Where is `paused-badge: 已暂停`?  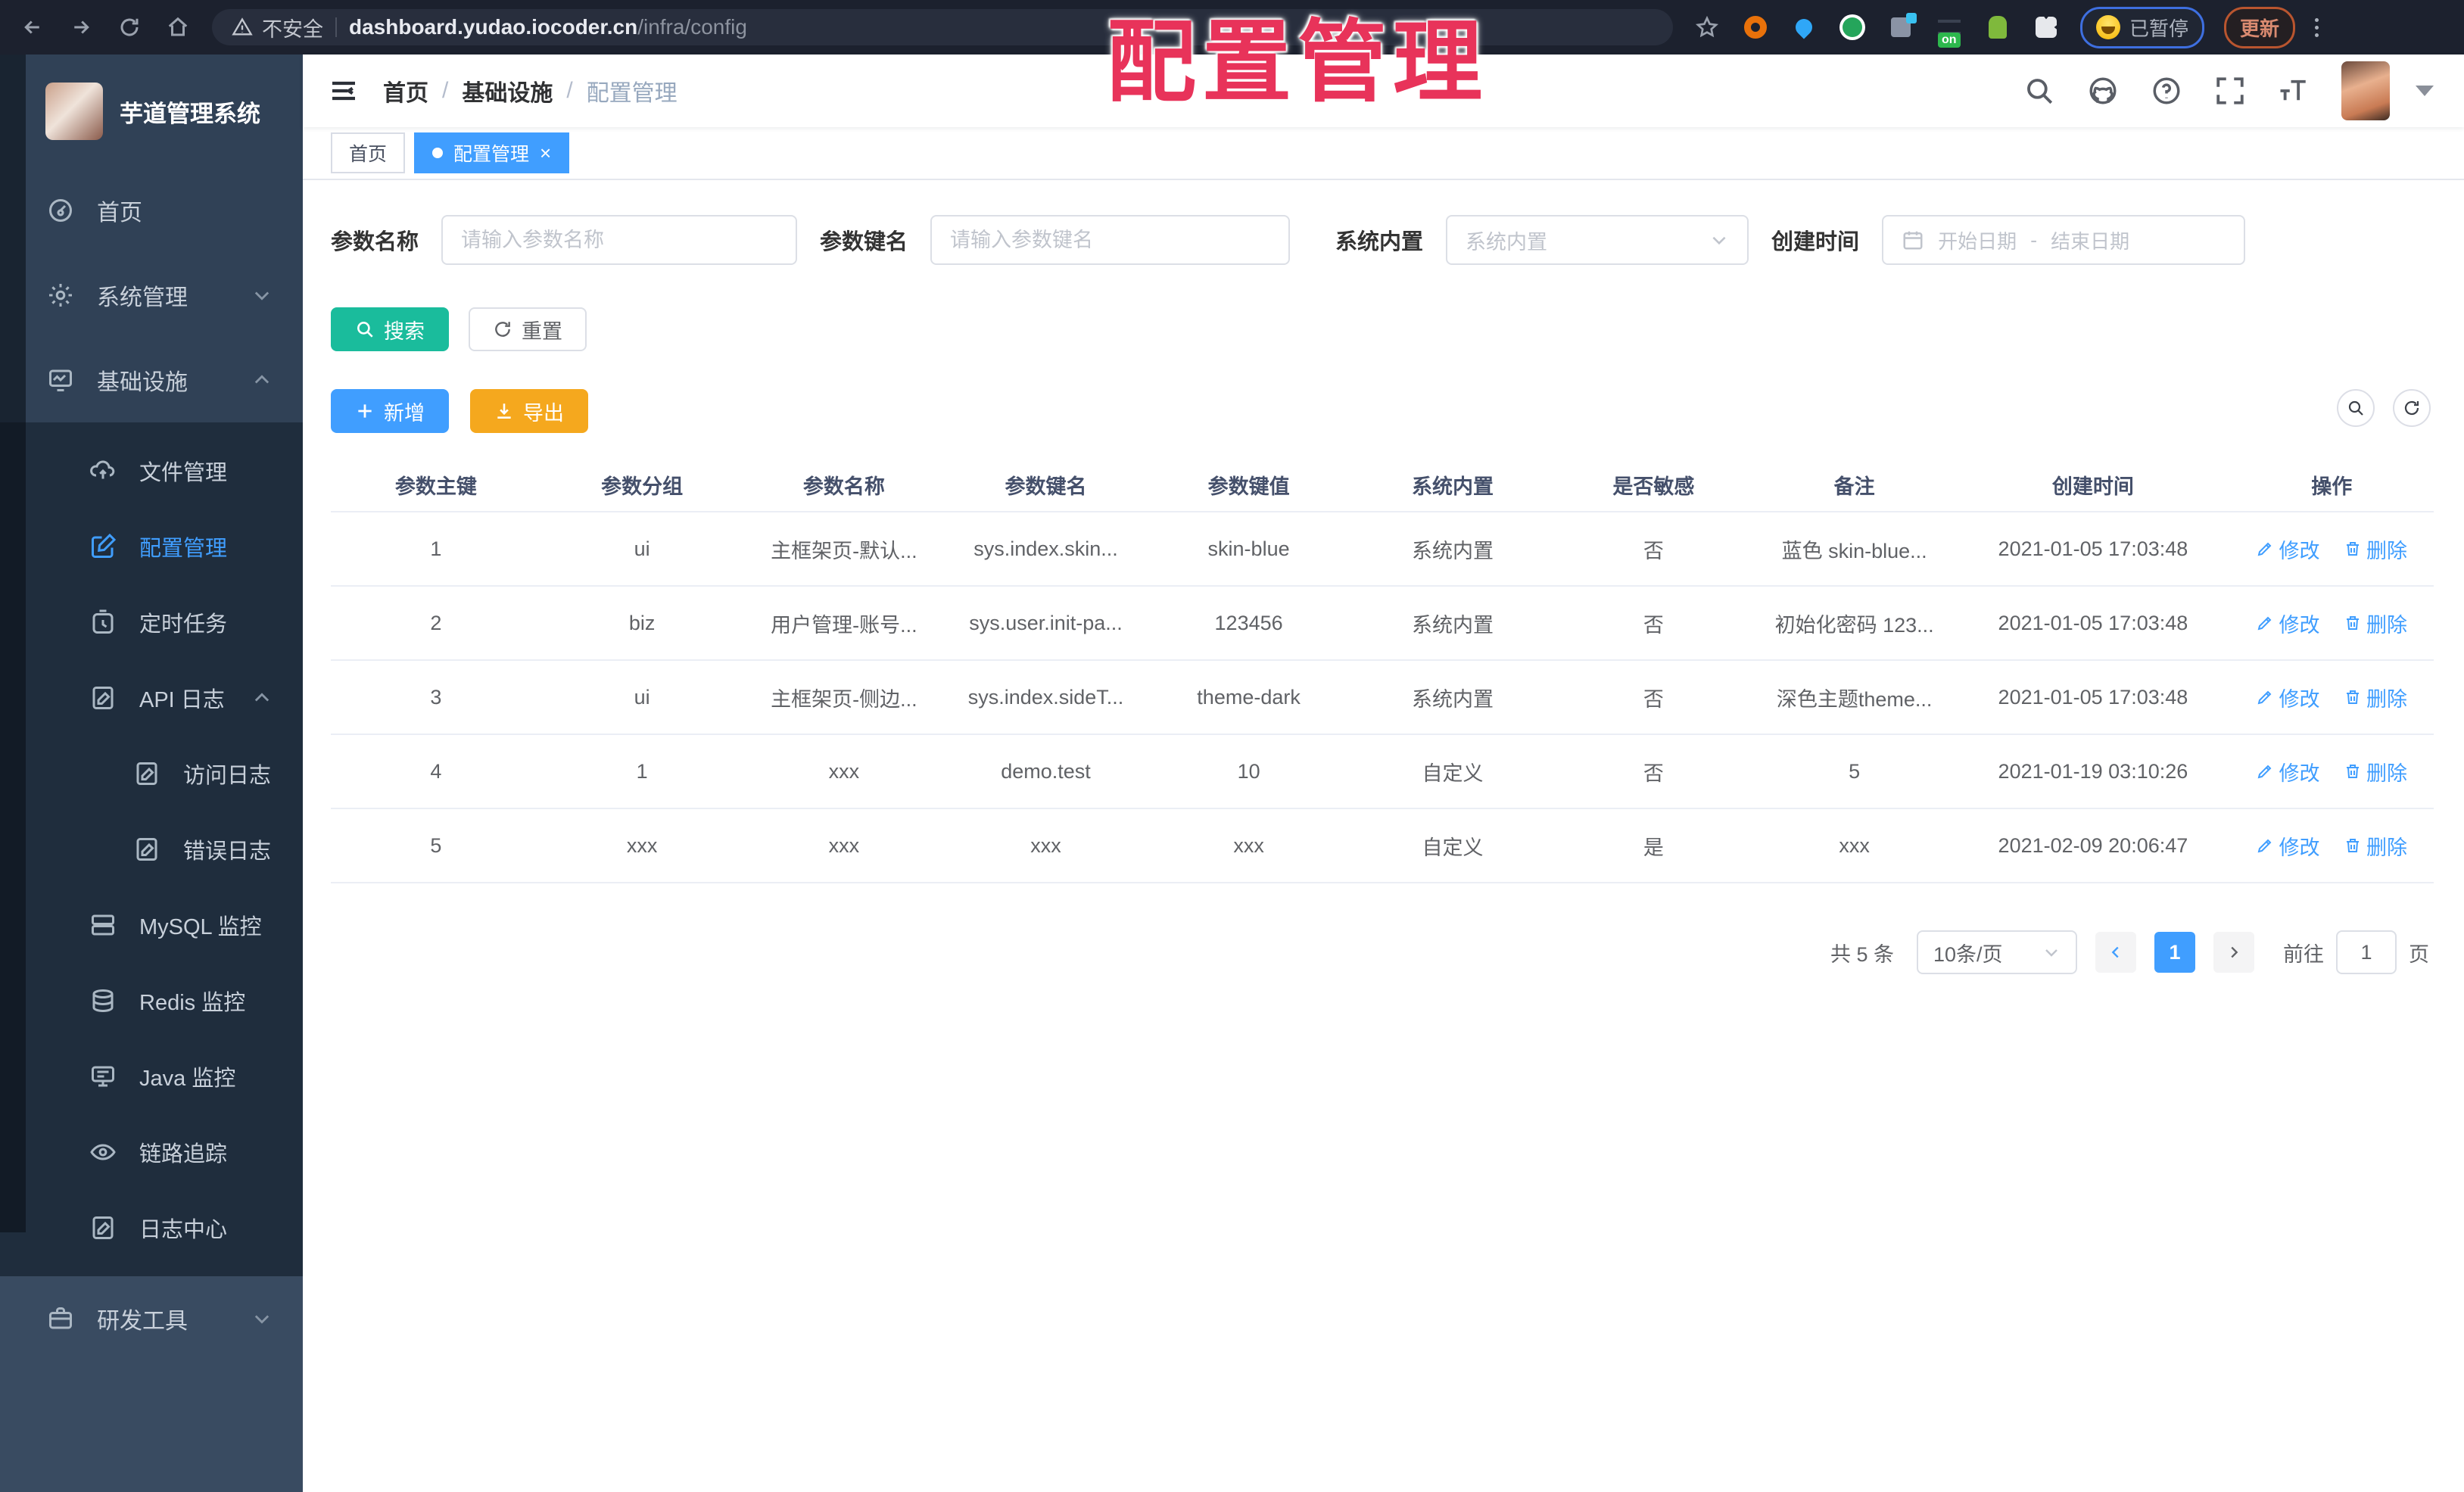 paused-badge: 已暂停 is located at coordinates (2142, 27).